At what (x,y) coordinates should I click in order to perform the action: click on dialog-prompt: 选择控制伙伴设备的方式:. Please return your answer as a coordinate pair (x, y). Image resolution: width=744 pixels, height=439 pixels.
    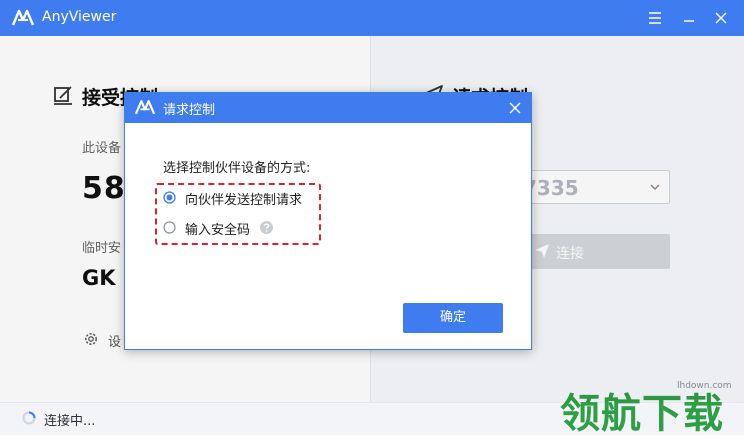
    Looking at the image, I should click on (237, 168).